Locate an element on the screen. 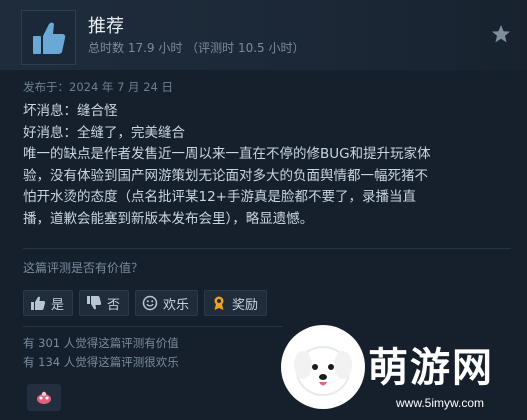 The width and height of the screenshot is (527, 420). watermark-logo is located at coordinates (323, 367).